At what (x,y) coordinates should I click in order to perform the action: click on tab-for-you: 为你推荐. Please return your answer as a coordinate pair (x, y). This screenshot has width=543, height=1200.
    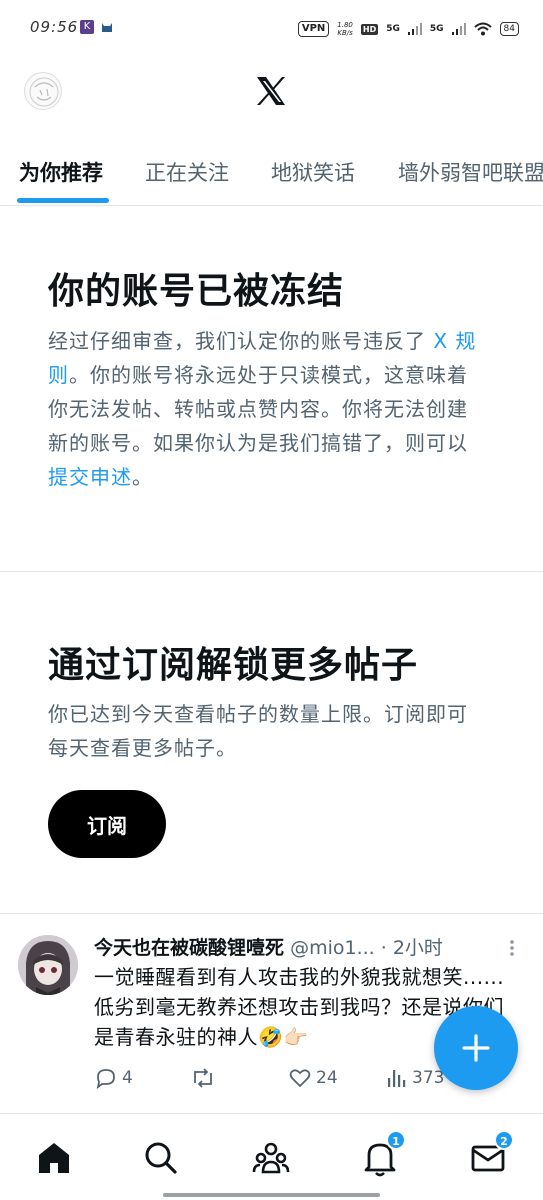
    Looking at the image, I should click on (61, 172).